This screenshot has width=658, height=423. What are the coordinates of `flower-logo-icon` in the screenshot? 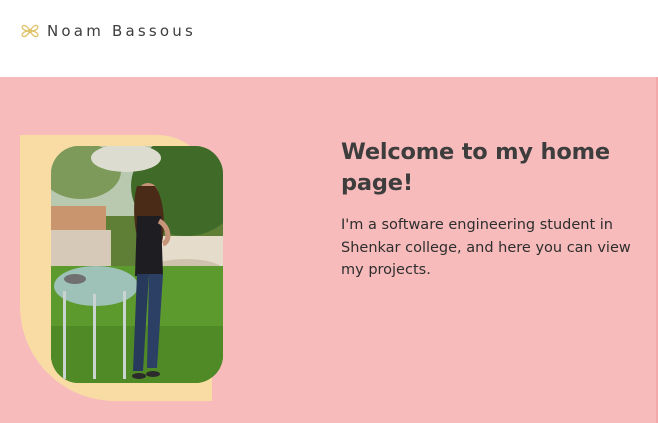 It's located at (30, 31).